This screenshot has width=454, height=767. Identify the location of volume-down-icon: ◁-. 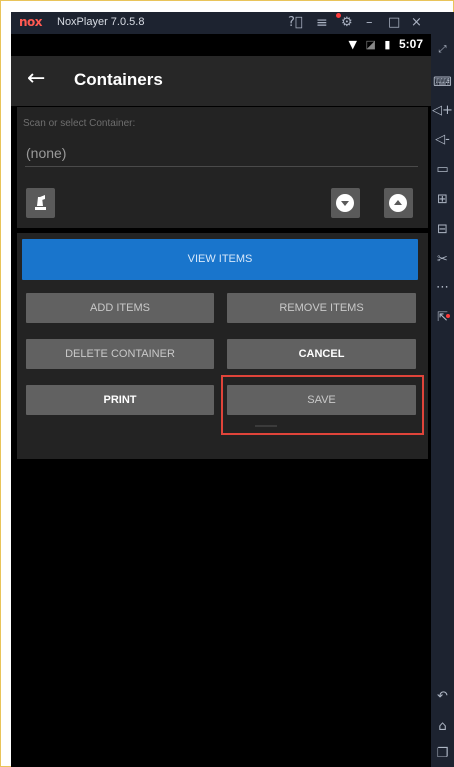
(442, 140).